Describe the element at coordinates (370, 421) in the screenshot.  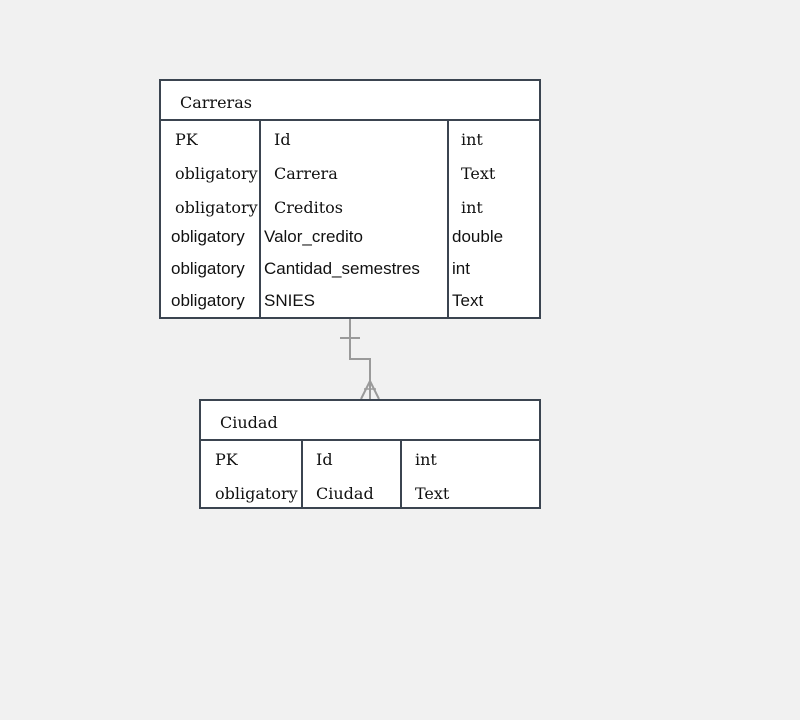
I see `entity-header: Ciudad` at that location.